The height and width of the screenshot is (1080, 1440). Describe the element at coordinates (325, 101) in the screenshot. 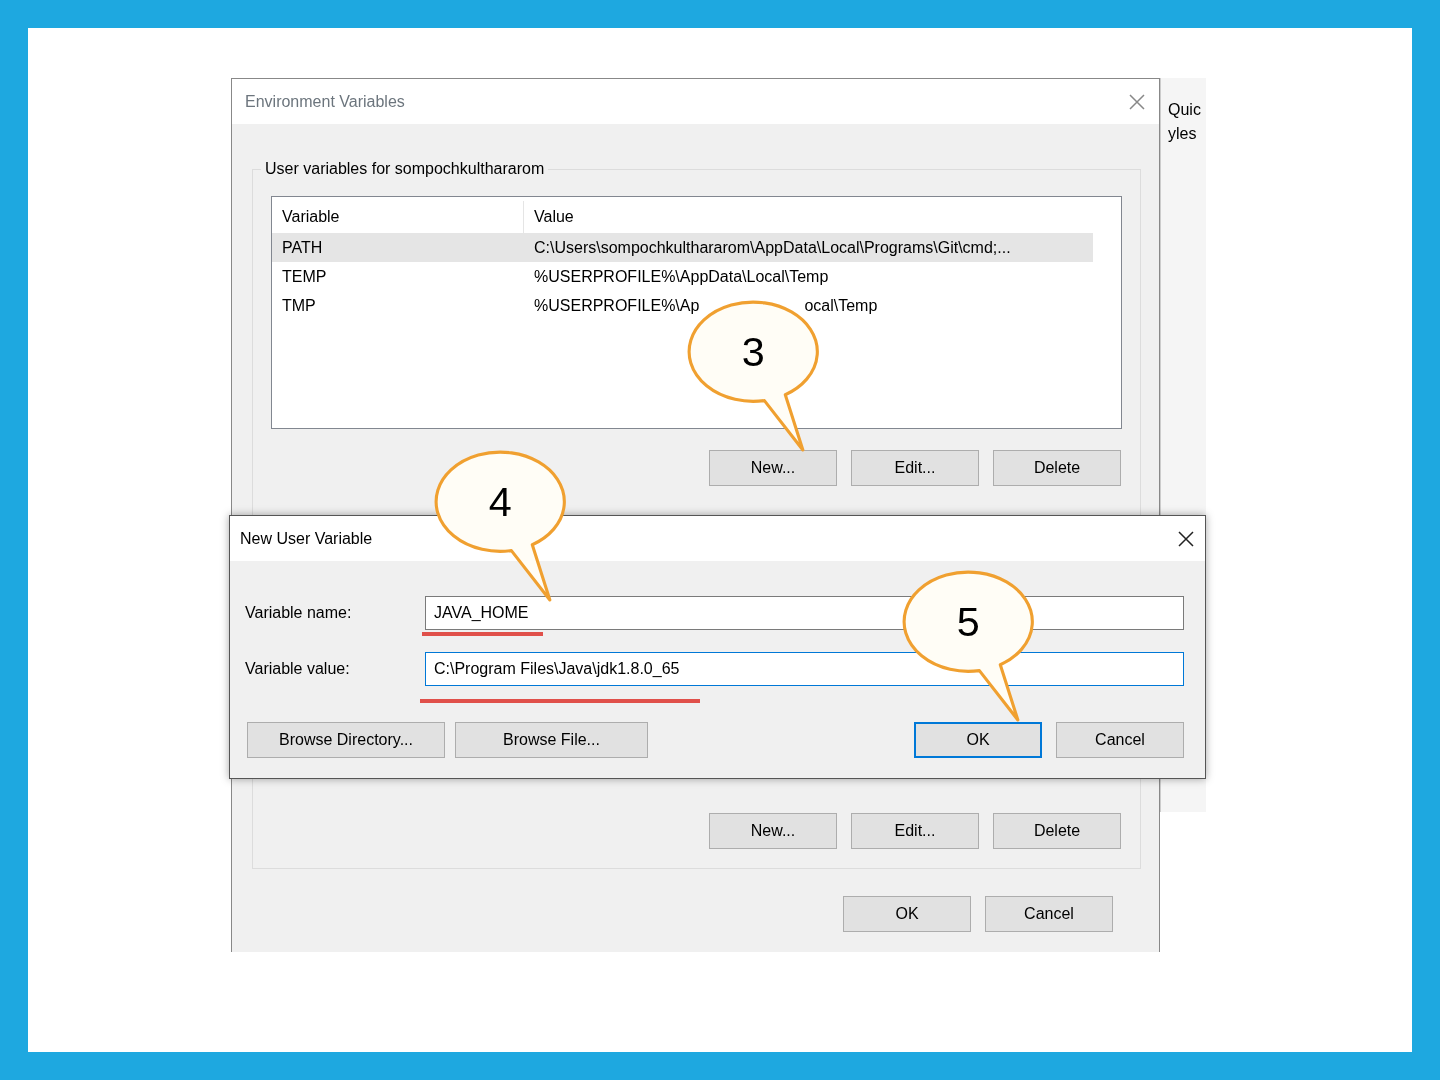

I see `window-title: Environment Variables` at that location.